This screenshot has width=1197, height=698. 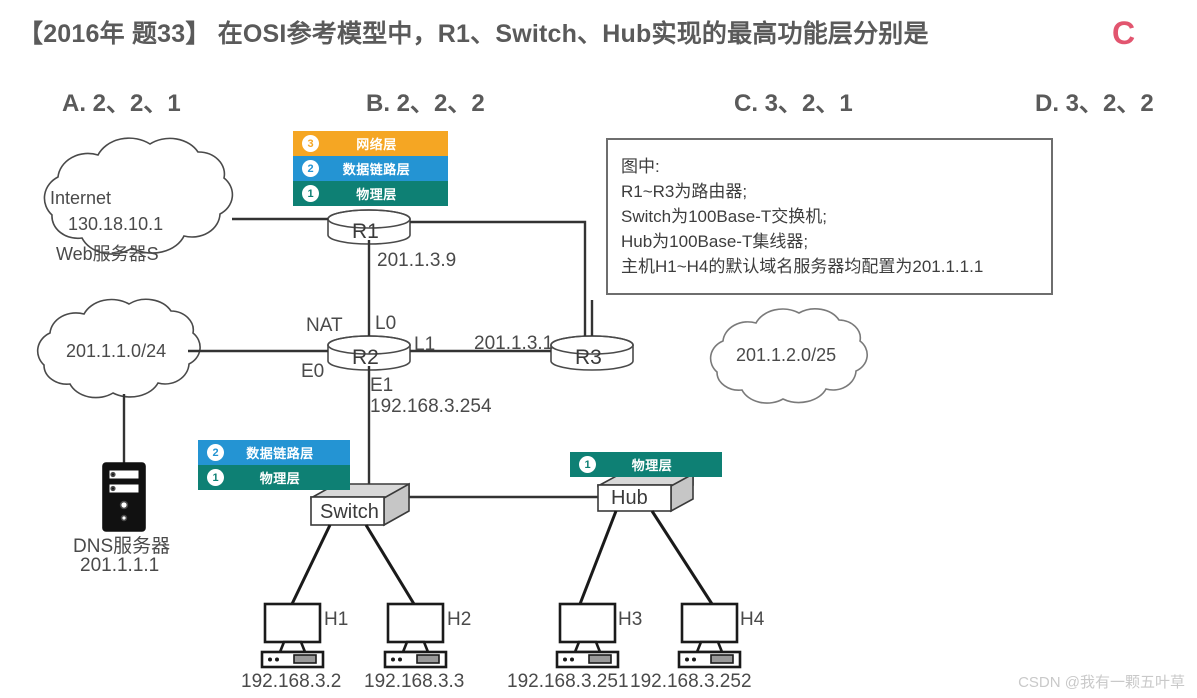 I want to click on csdn-watermark: CSDN @我有一颗五叶草, so click(x=1101, y=682).